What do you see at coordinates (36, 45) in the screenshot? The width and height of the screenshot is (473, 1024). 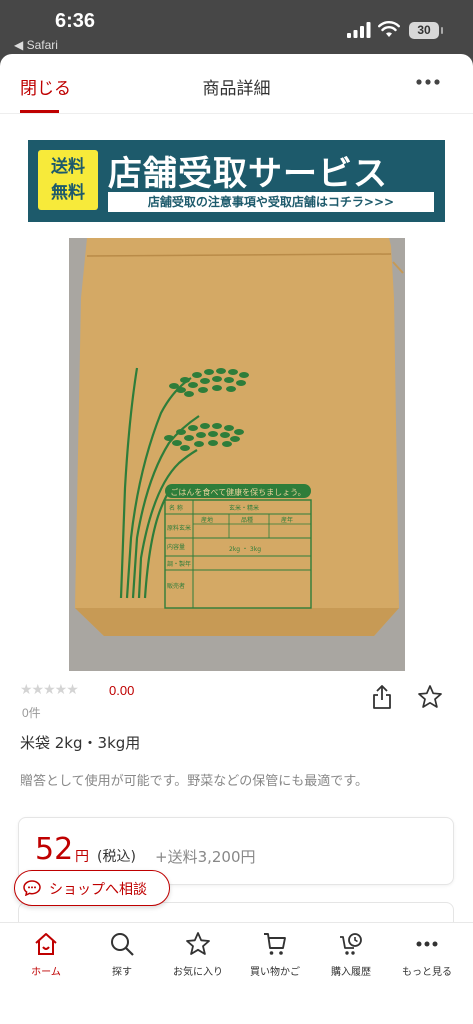 I see `back-to-safari-link: ◀ Safari` at bounding box center [36, 45].